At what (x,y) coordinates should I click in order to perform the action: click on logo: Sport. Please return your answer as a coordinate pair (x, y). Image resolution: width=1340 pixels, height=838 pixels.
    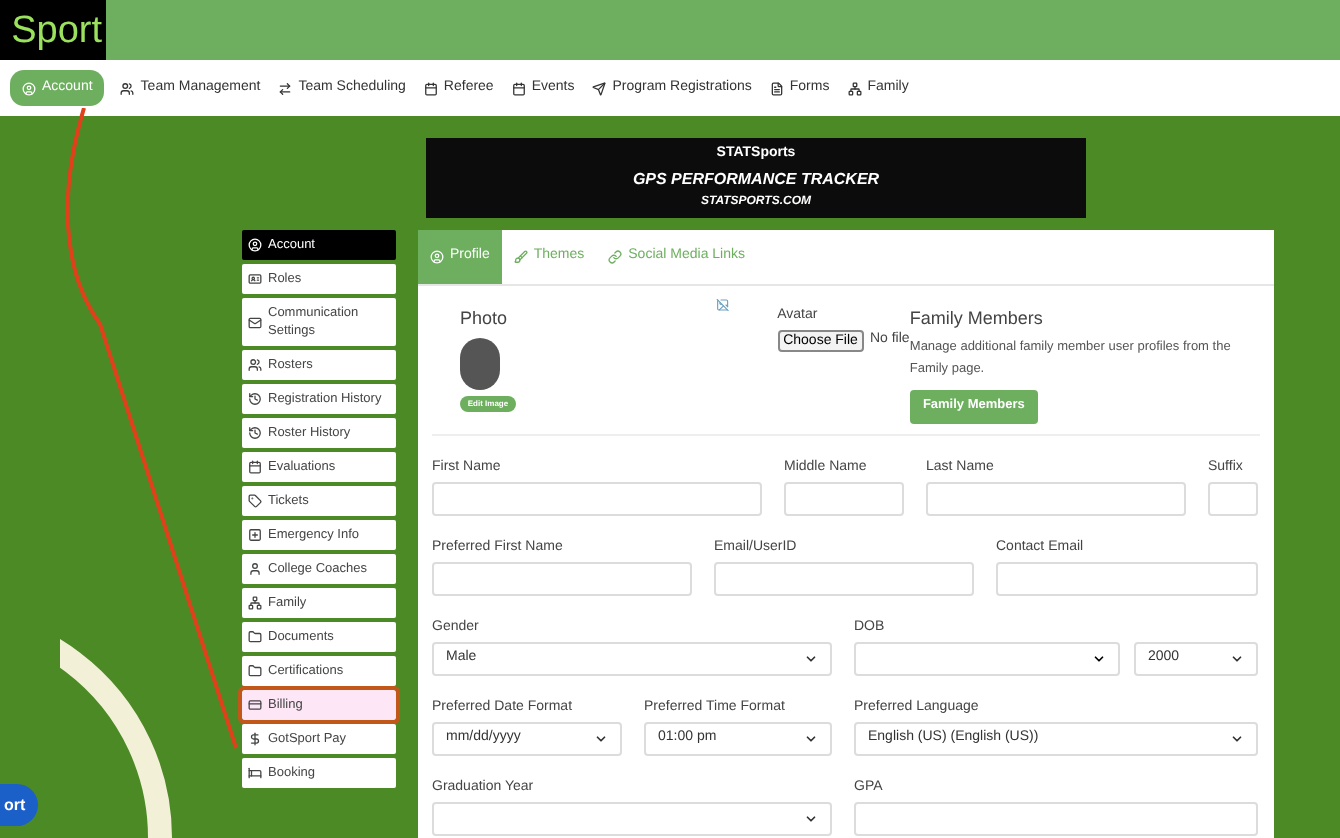
    Looking at the image, I should click on (53, 30).